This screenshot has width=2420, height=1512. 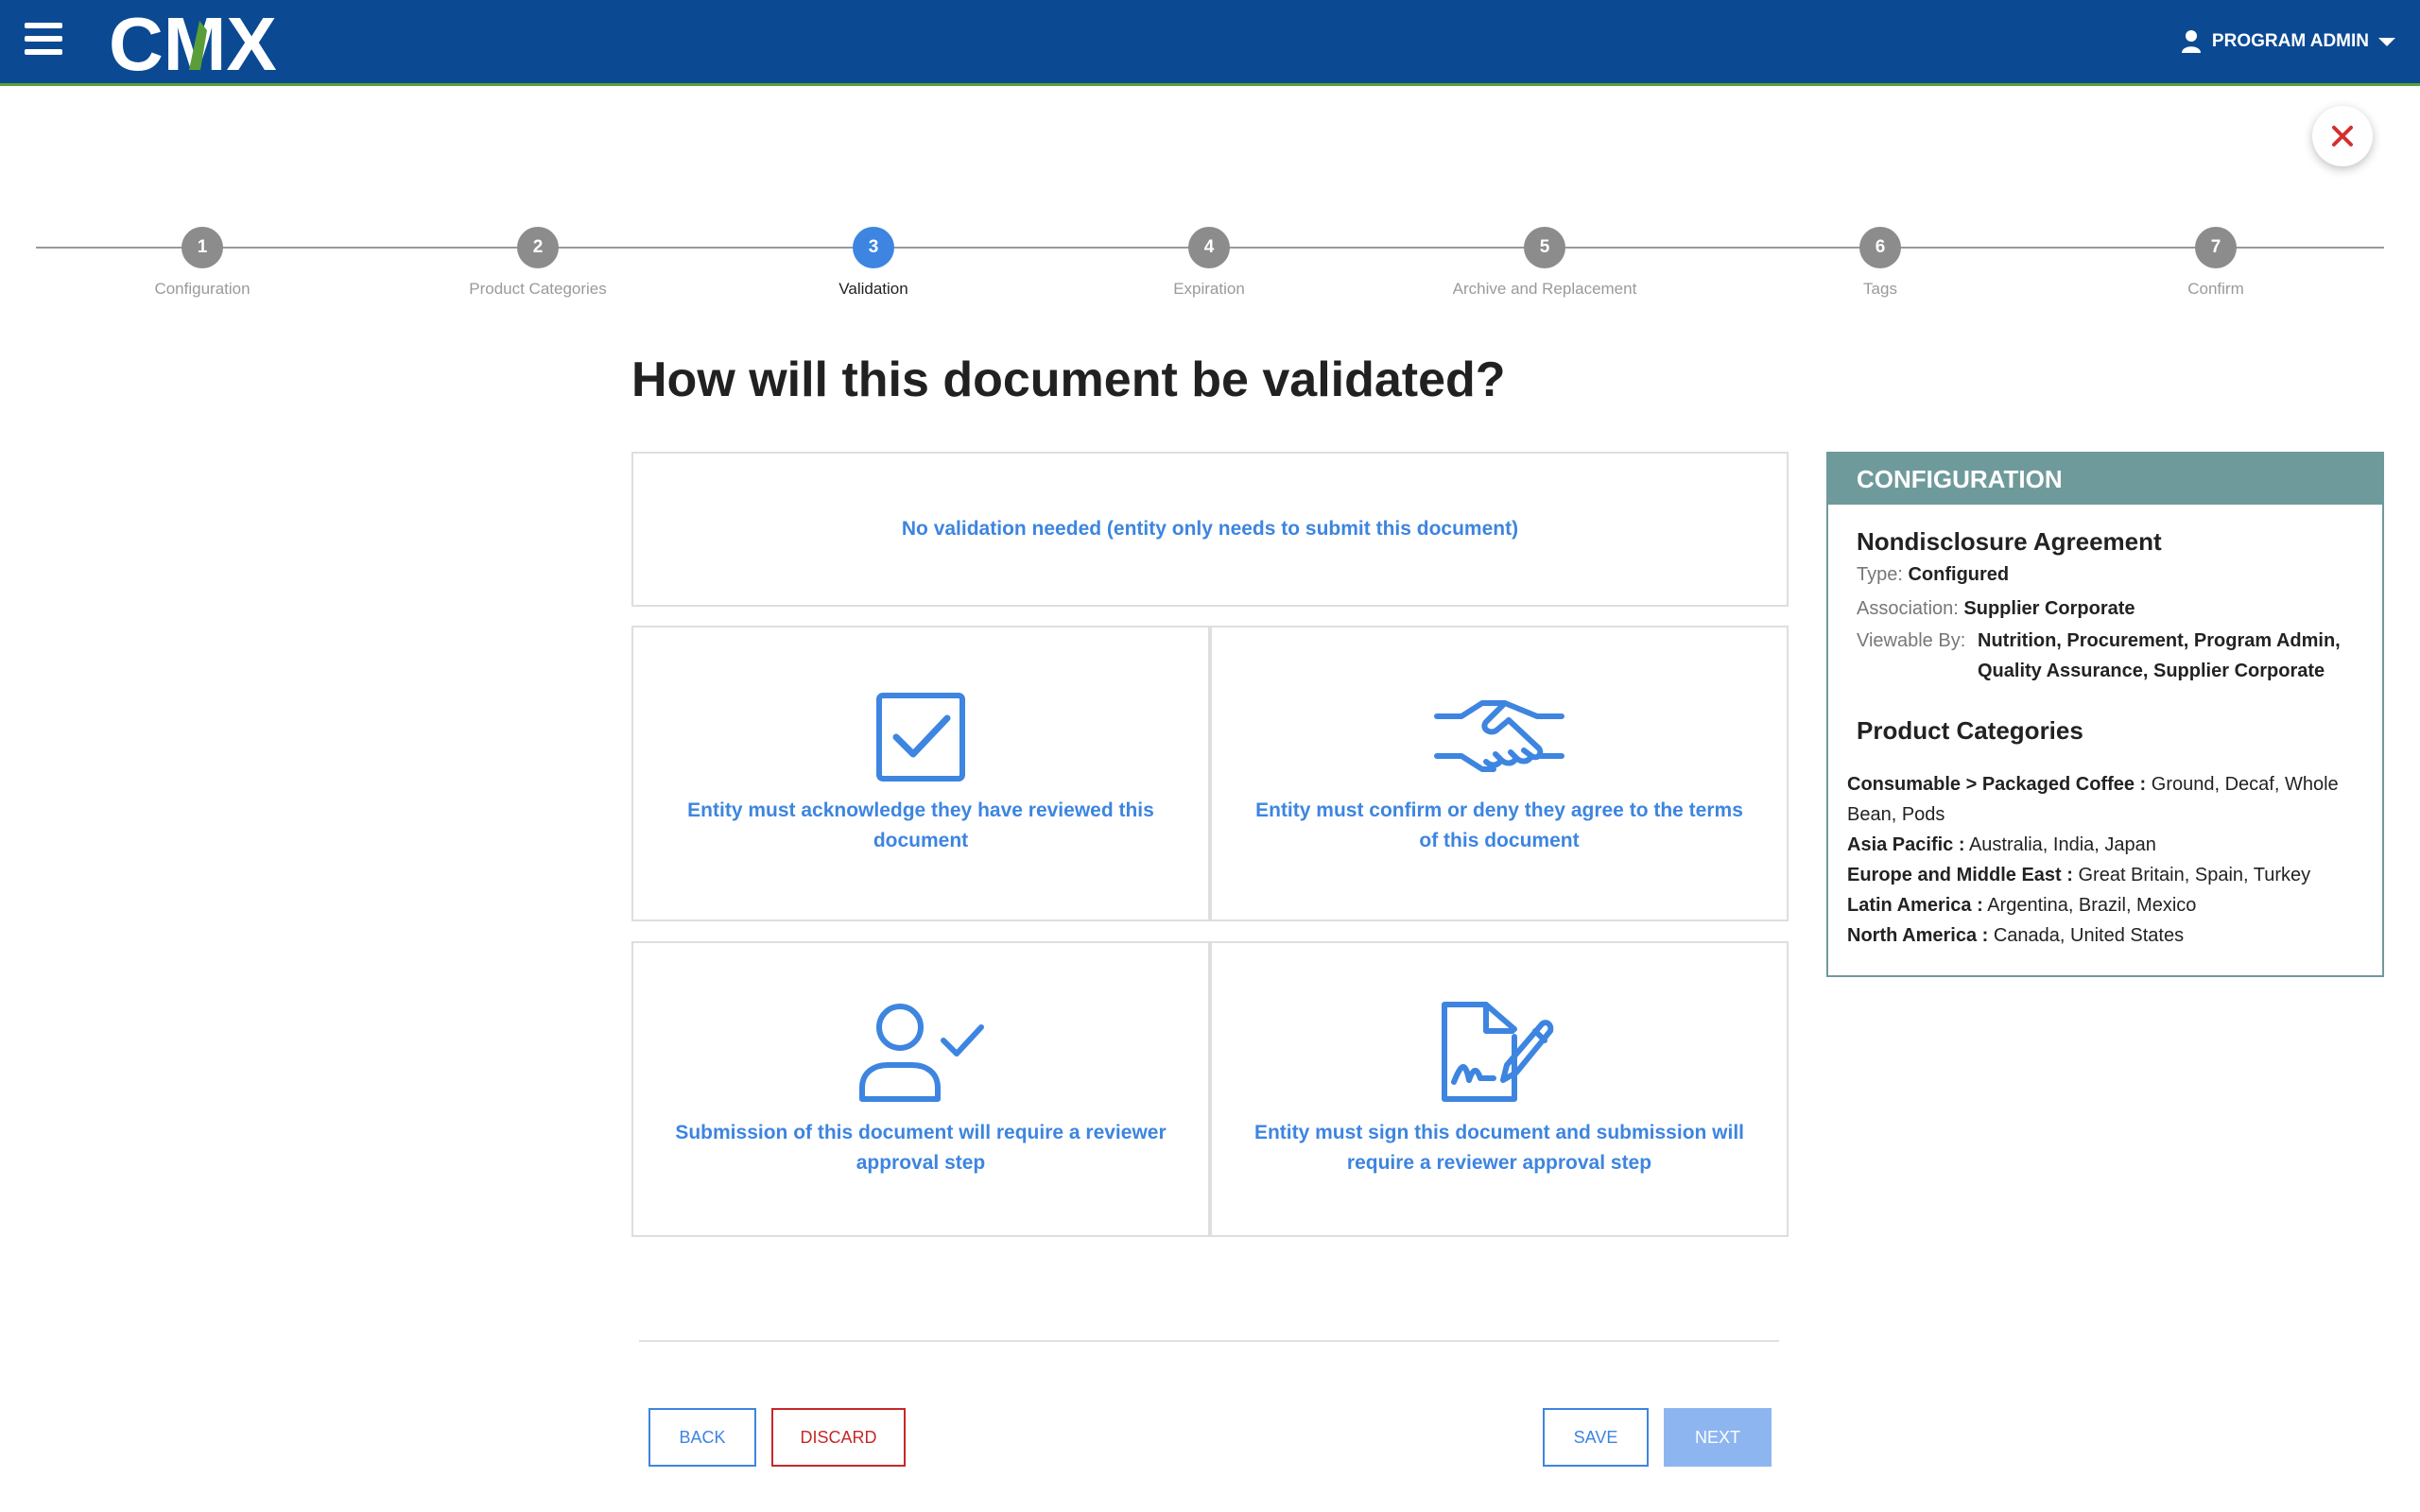 What do you see at coordinates (2089, 905) in the screenshot?
I see `category-value: Argentina, Brazil, Mexico` at bounding box center [2089, 905].